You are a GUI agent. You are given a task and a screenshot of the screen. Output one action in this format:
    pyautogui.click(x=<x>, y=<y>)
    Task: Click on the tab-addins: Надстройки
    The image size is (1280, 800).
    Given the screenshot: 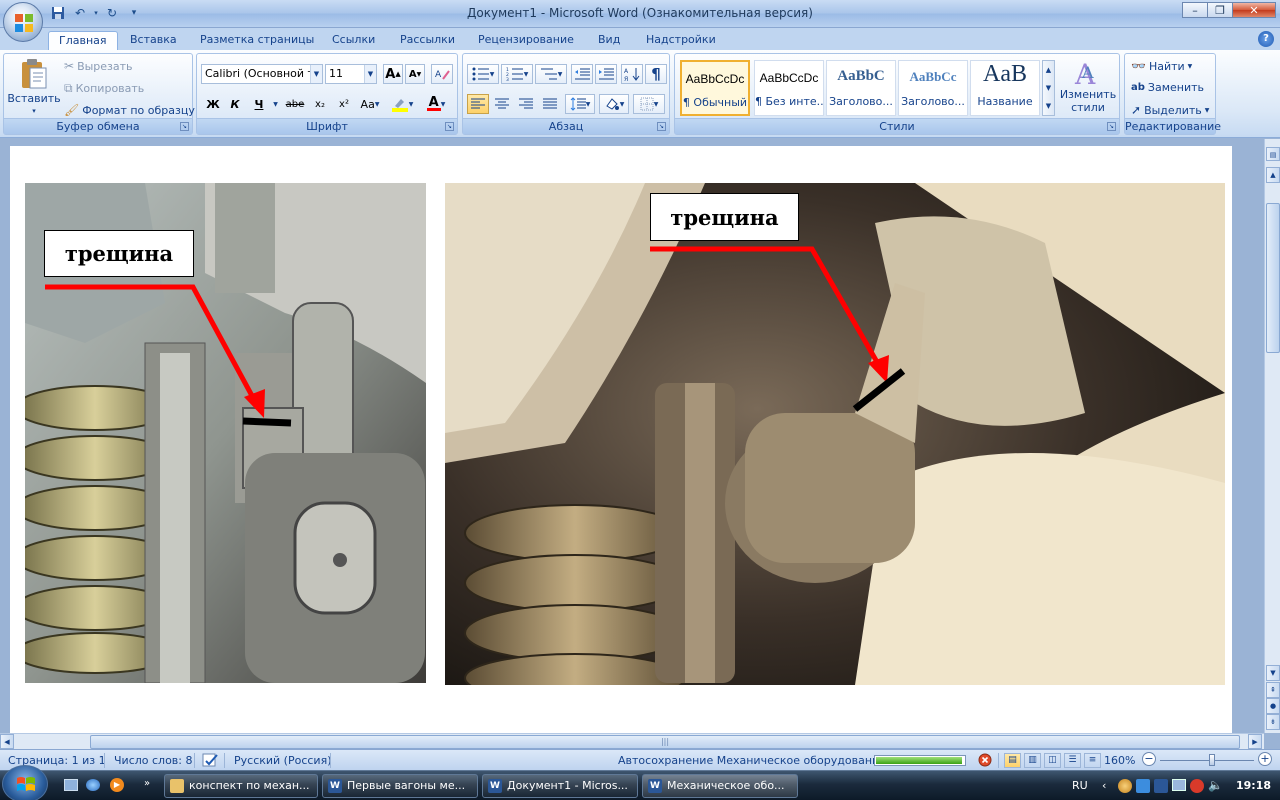 What is the action you would take?
    pyautogui.click(x=681, y=40)
    